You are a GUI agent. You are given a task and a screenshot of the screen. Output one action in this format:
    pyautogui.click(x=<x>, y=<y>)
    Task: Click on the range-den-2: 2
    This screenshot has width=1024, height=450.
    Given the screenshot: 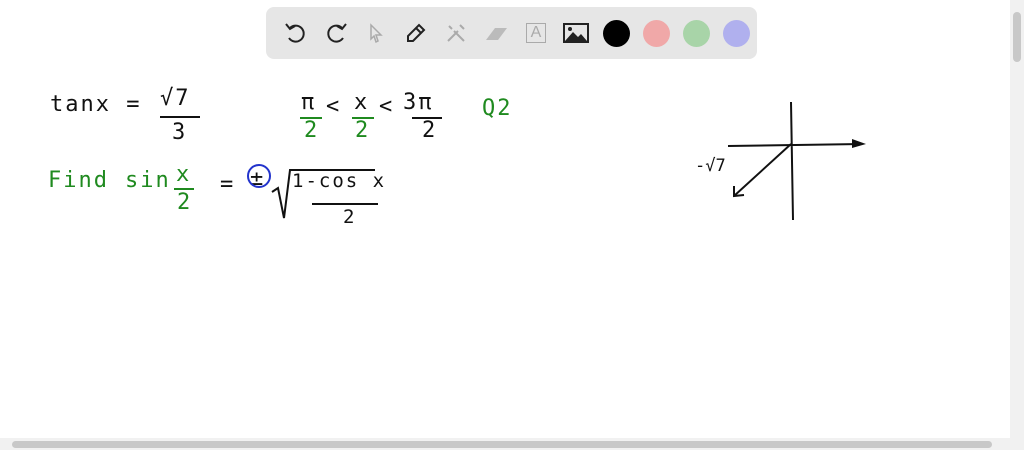 What is the action you would take?
    pyautogui.click(x=363, y=130)
    